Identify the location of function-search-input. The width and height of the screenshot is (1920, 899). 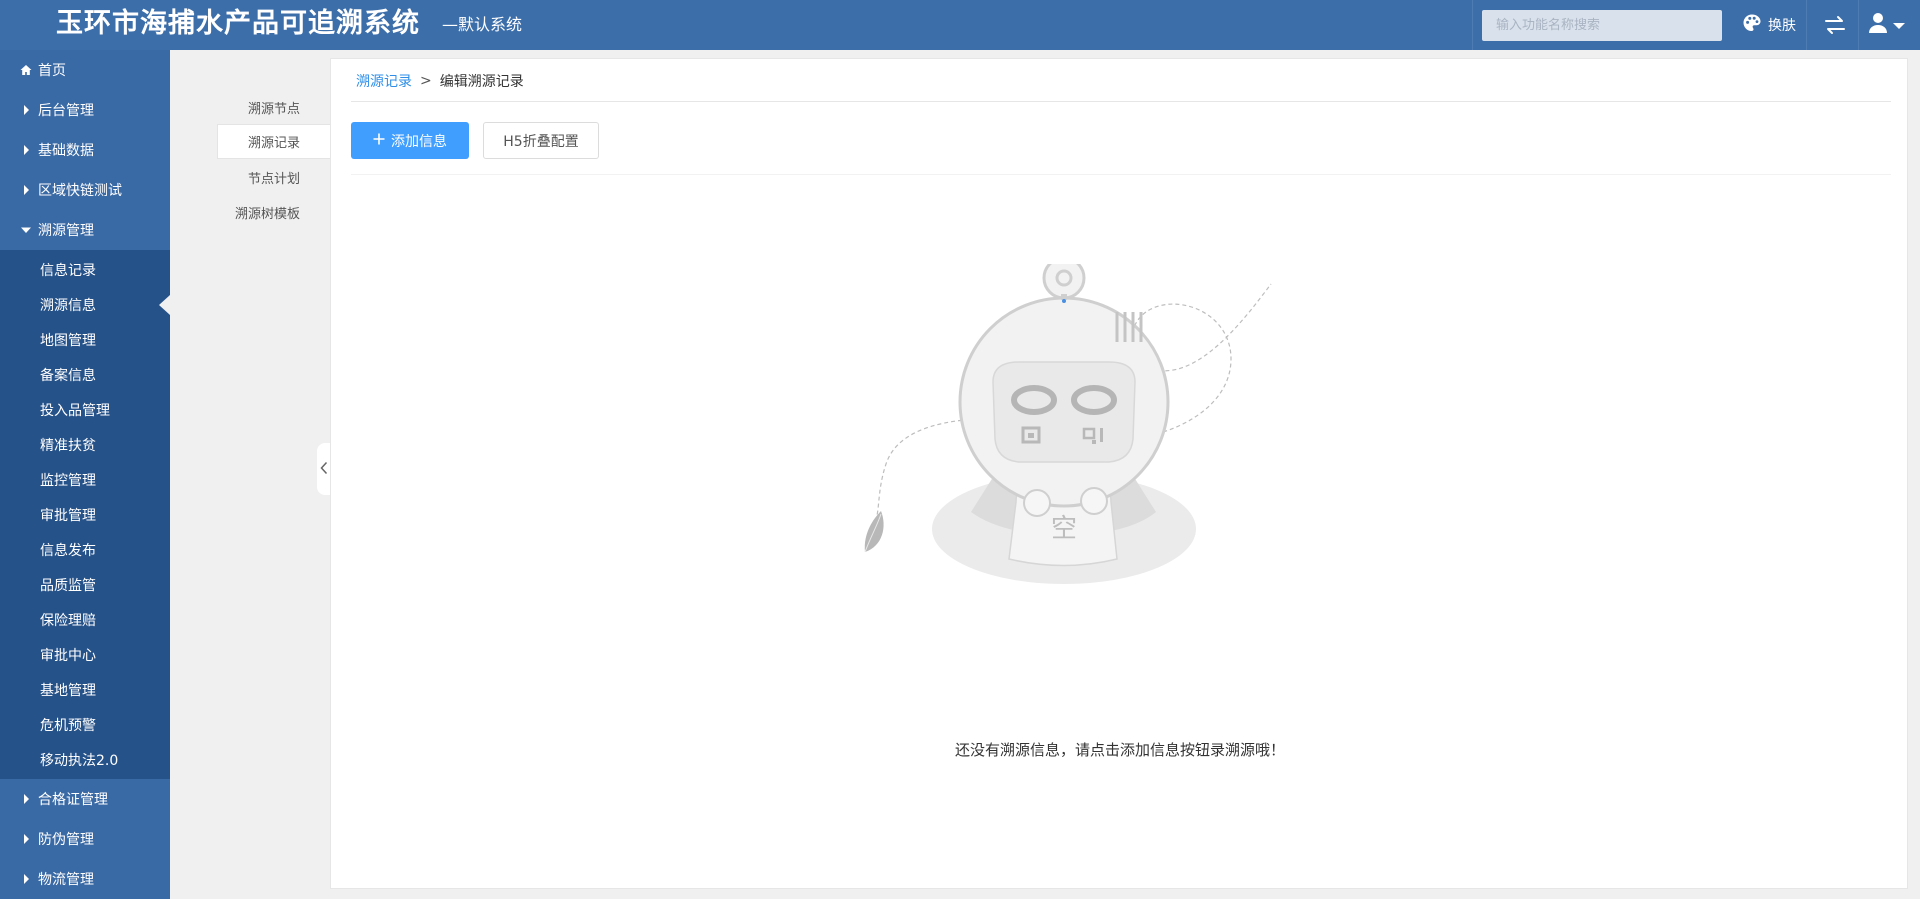
(1602, 25).